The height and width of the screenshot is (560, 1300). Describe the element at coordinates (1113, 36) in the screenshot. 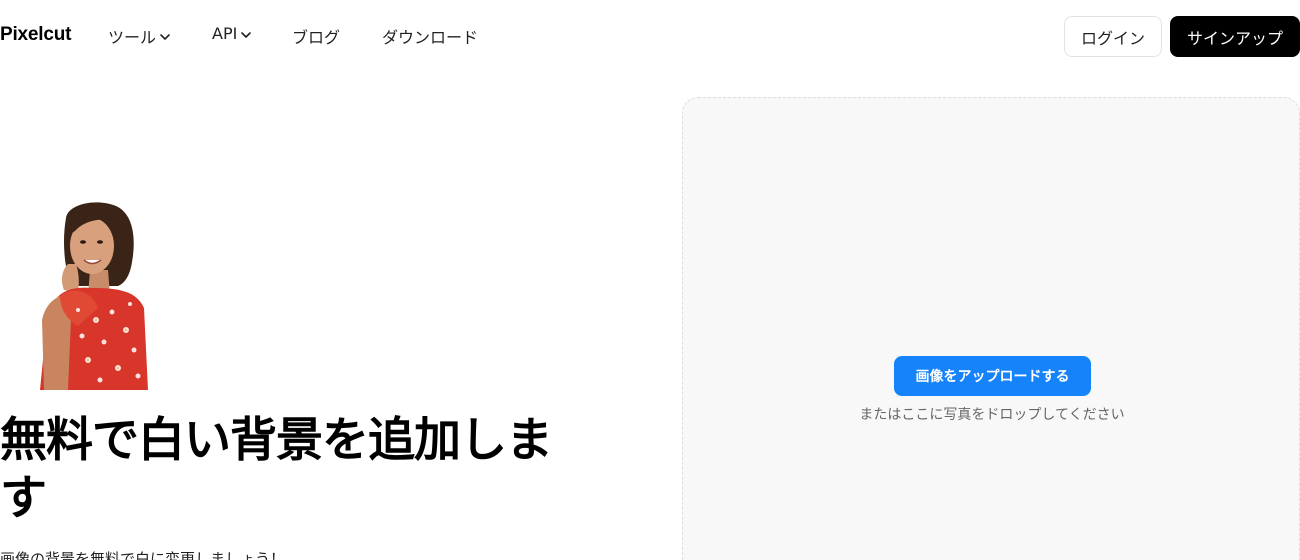

I see `login-button: ログイン` at that location.